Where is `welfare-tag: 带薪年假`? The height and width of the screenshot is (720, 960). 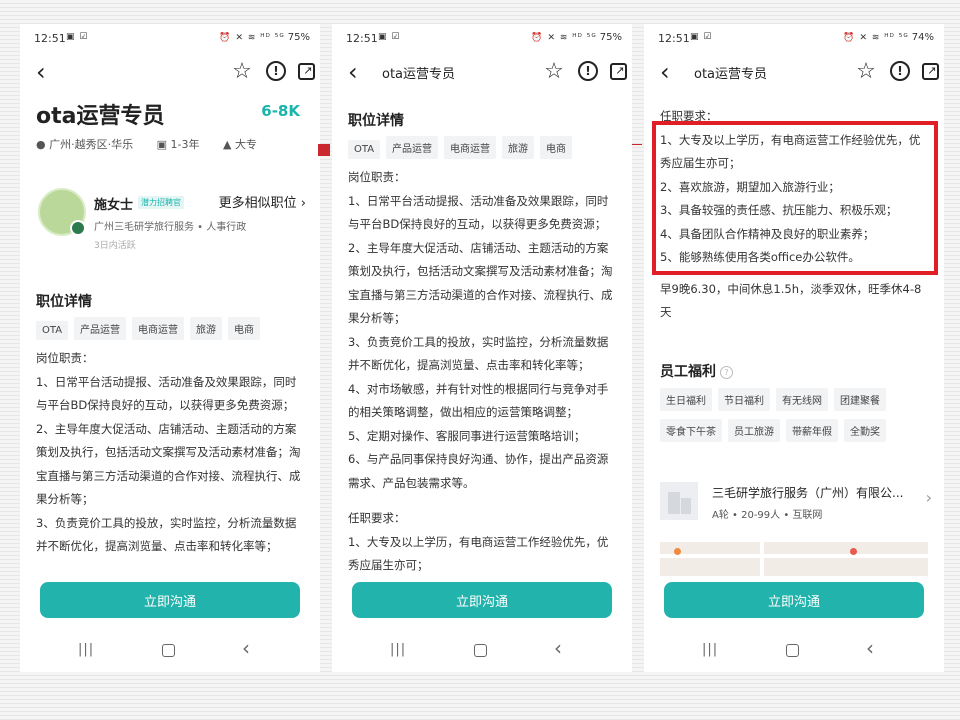 welfare-tag: 带薪年假 is located at coordinates (812, 430).